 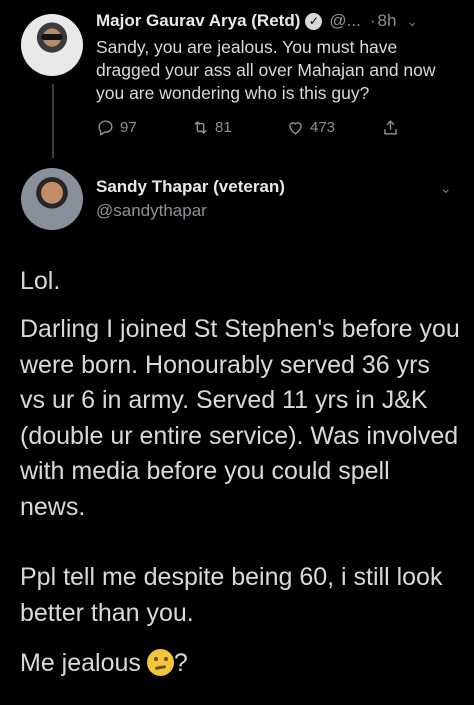 I want to click on thinking-face-icon, so click(x=160, y=662).